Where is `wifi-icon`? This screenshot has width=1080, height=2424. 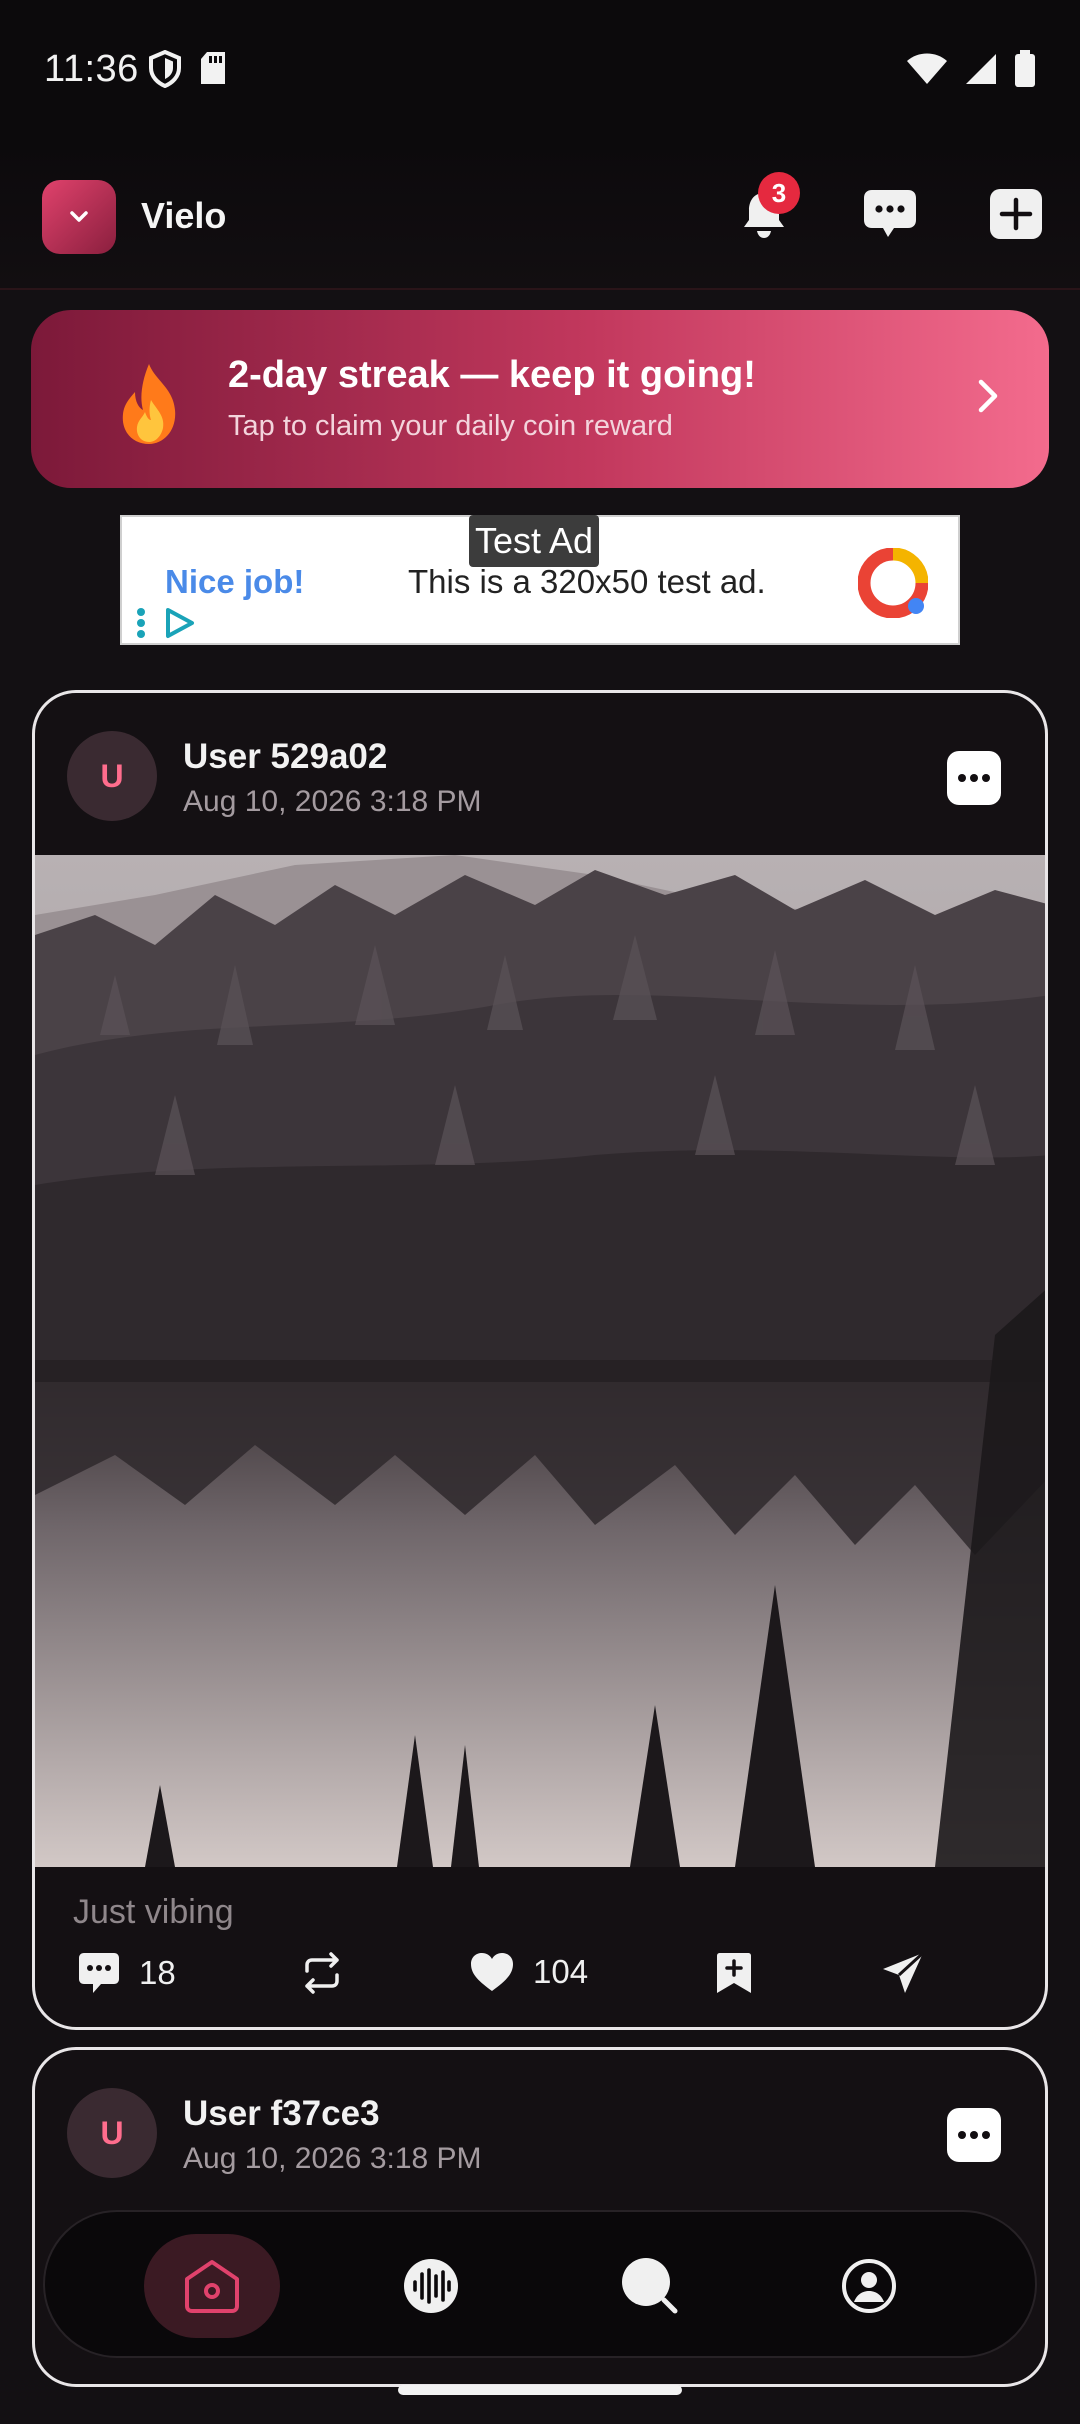 wifi-icon is located at coordinates (927, 68).